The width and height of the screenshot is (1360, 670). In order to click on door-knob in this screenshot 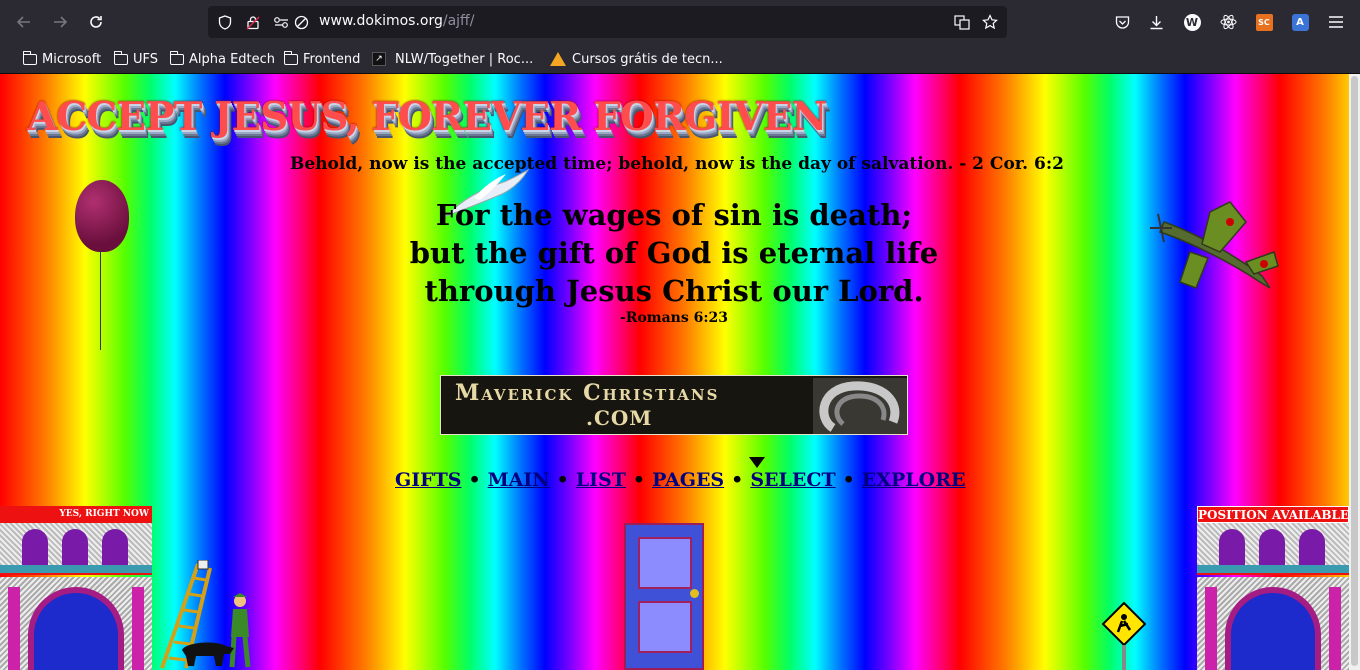, I will do `click(694, 593)`.